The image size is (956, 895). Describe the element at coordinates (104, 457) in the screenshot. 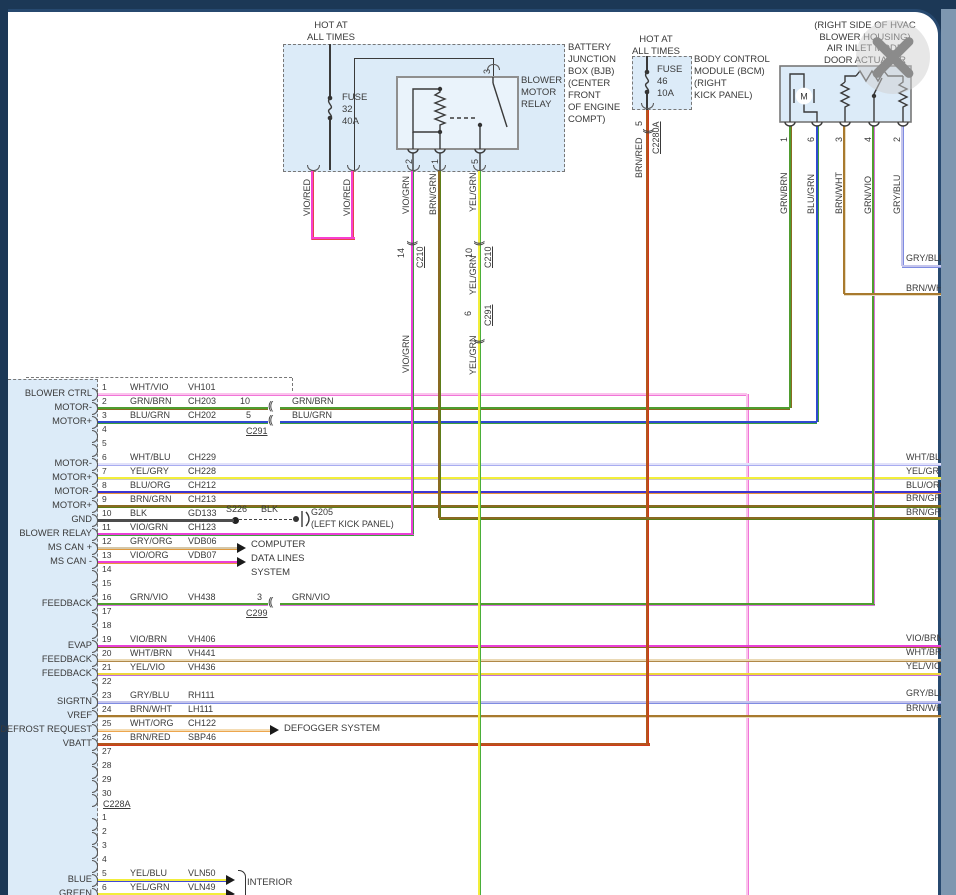

I see `pin-number: 6` at that location.